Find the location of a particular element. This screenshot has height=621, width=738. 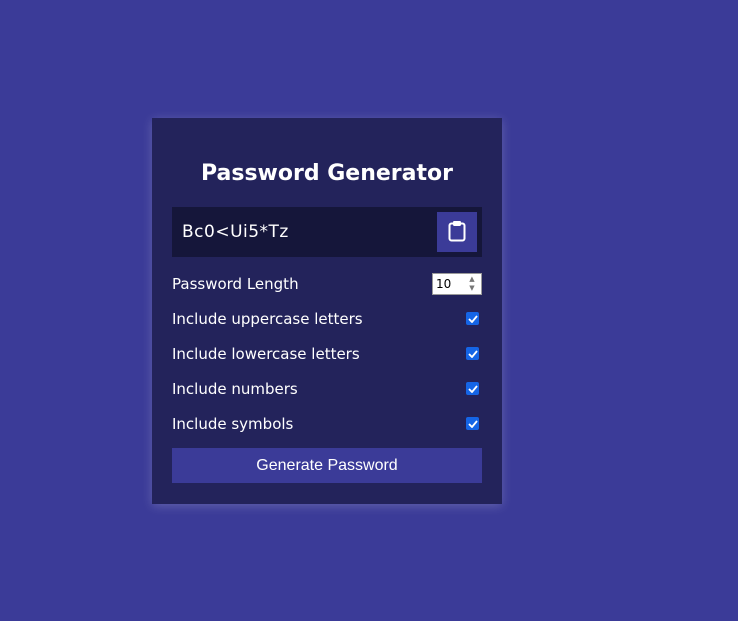

password-length-input: 10 ▲ ▼ is located at coordinates (457, 283).